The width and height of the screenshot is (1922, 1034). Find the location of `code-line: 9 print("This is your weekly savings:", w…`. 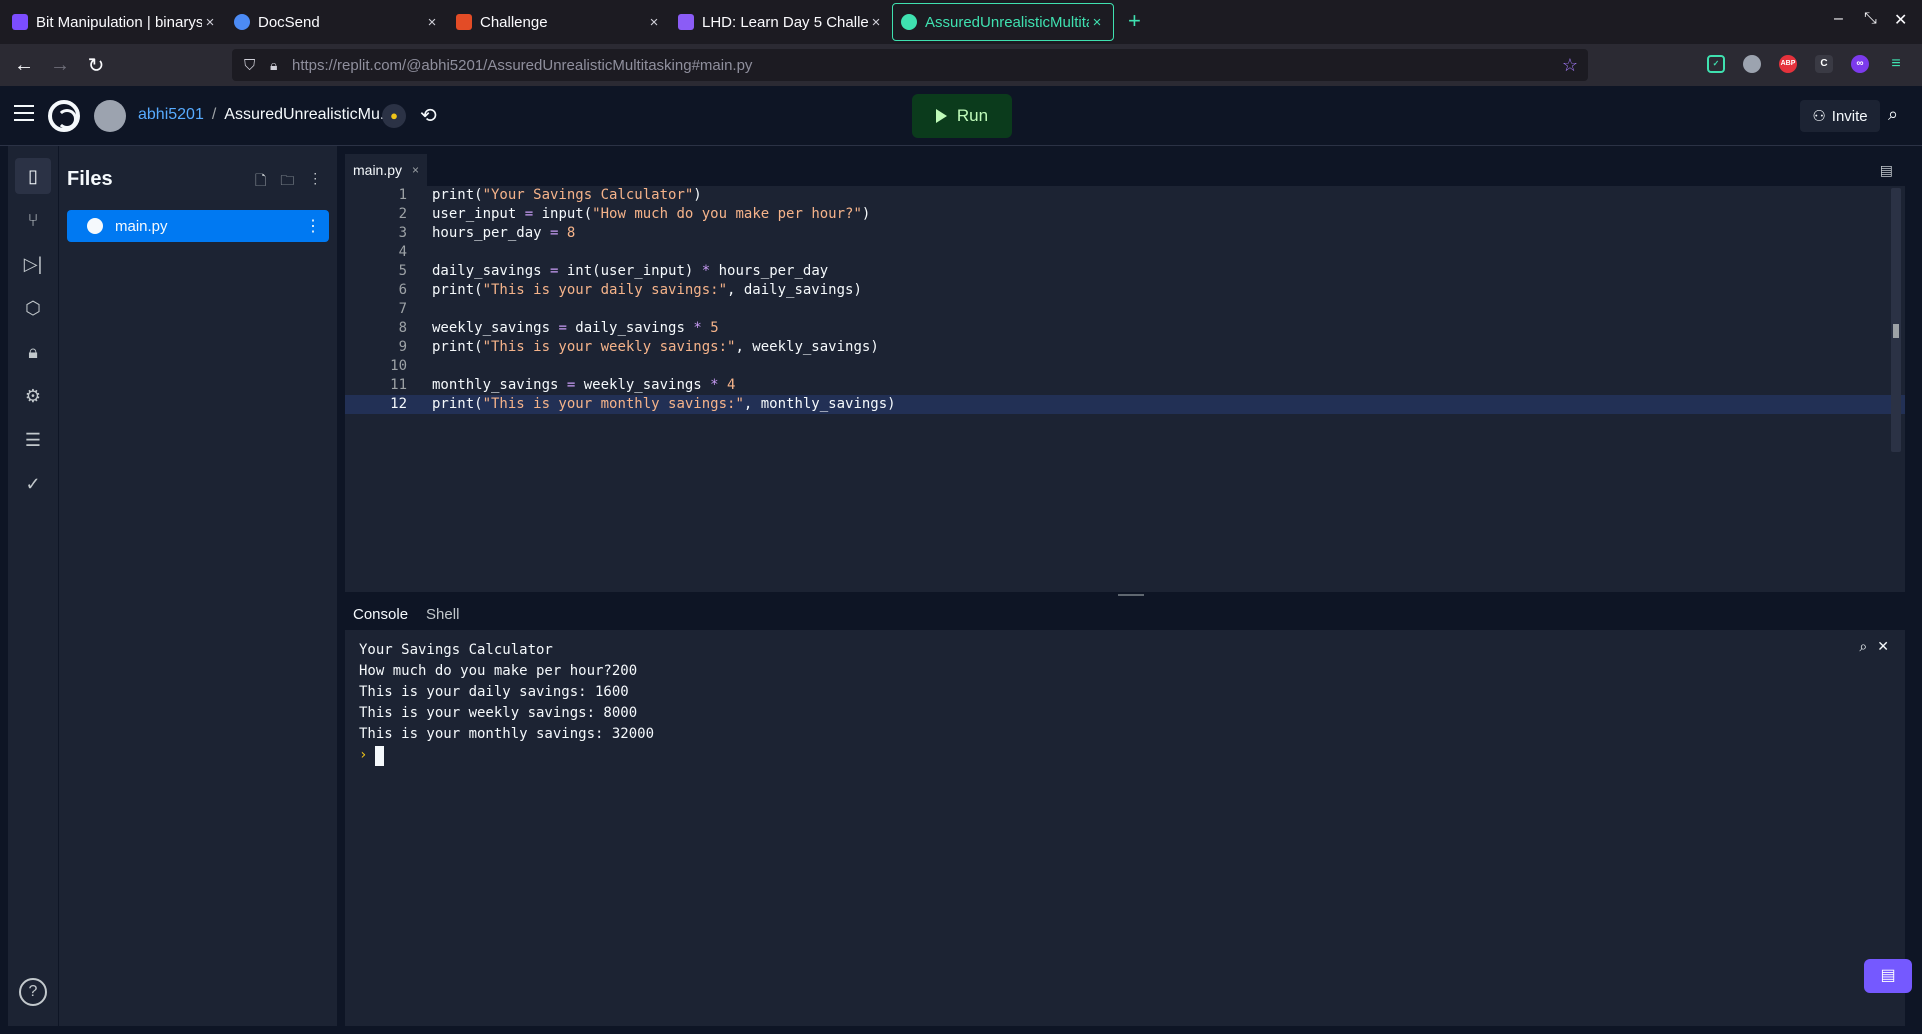

code-line: 9 print("This is your weekly savings:", w… is located at coordinates (1125, 347).